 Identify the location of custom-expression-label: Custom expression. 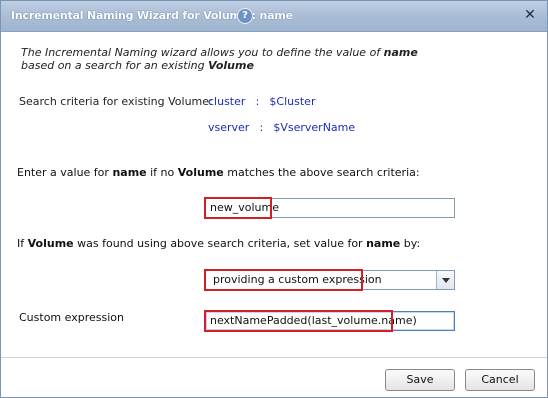
(71, 317).